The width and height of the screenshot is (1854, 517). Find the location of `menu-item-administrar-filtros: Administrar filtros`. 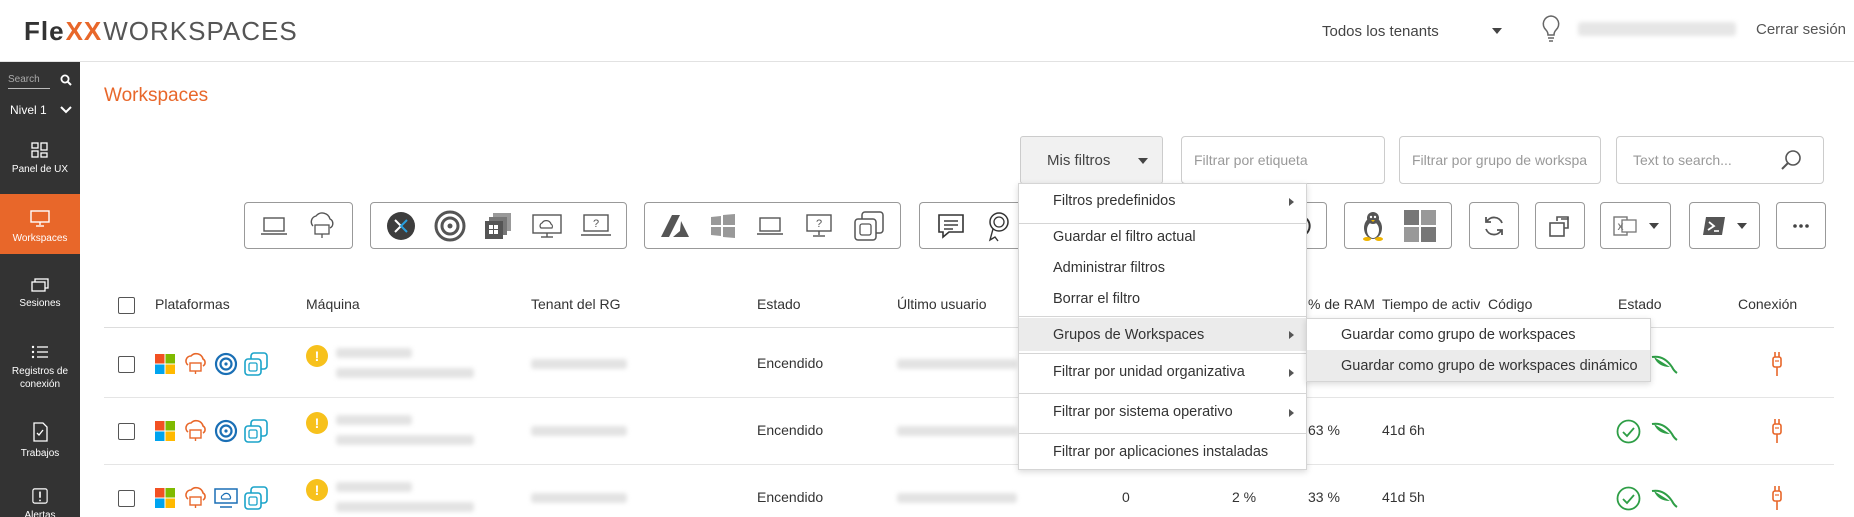

menu-item-administrar-filtros: Administrar filtros is located at coordinates (1162, 268).